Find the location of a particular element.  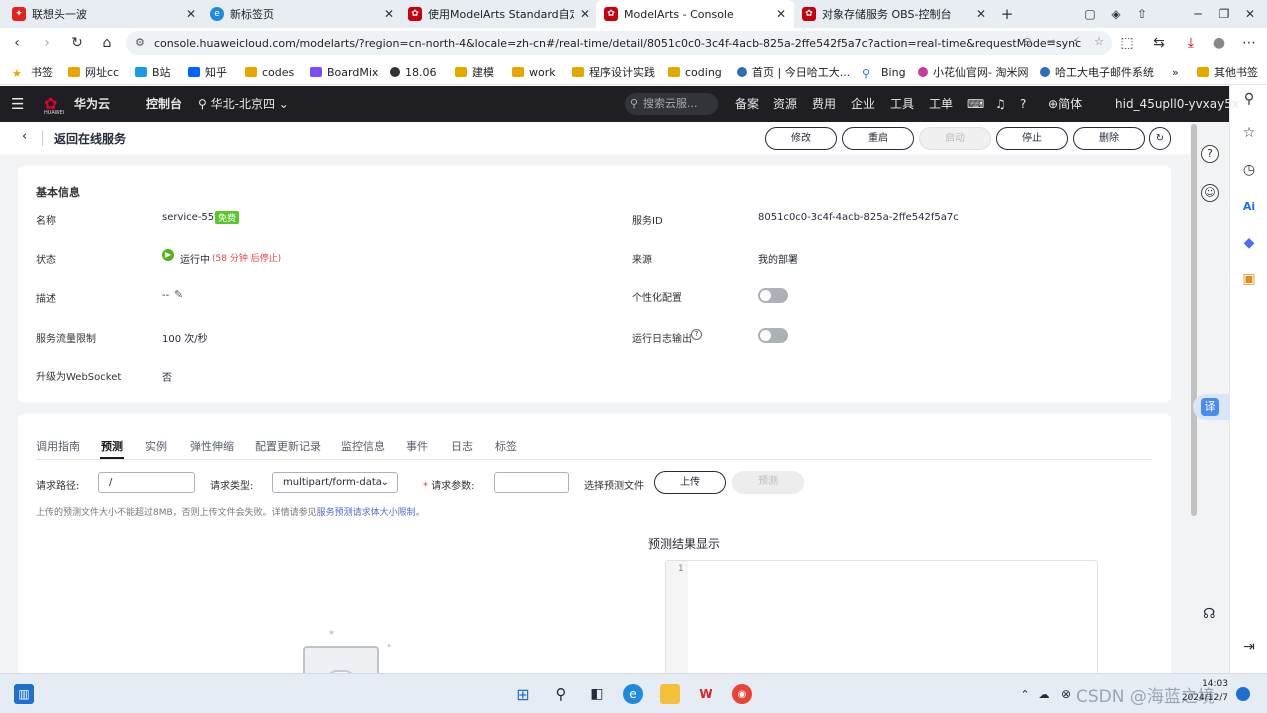

delete-button: 删除 is located at coordinates (1109, 138).